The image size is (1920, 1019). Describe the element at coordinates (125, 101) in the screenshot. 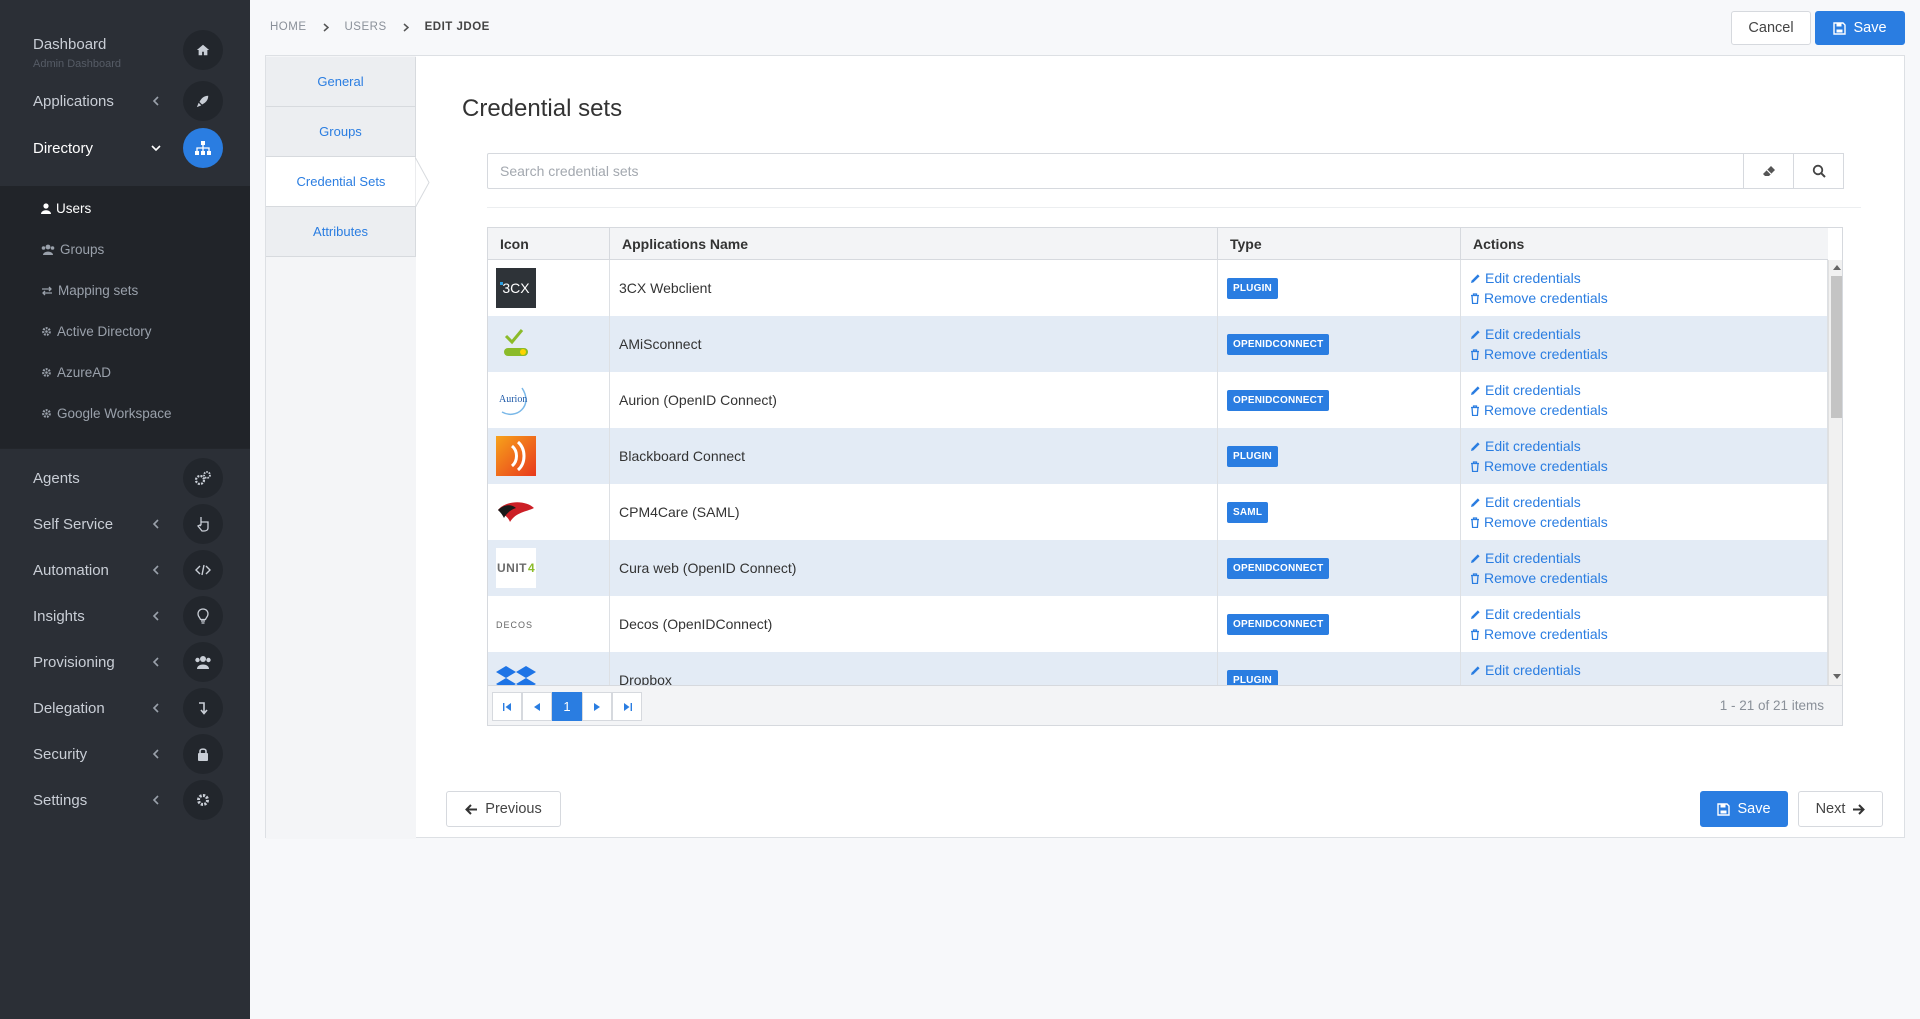

I see `sidebar-item-applications: Applications` at that location.